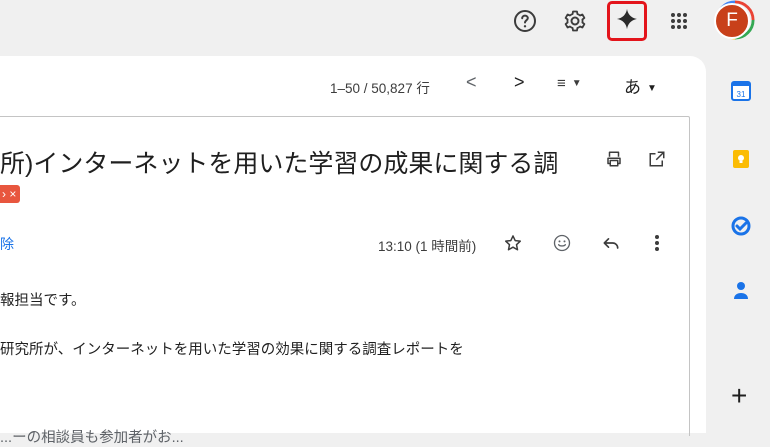 This screenshot has height=447, width=770. Describe the element at coordinates (657, 243) in the screenshot. I see `more-options-icon` at that location.